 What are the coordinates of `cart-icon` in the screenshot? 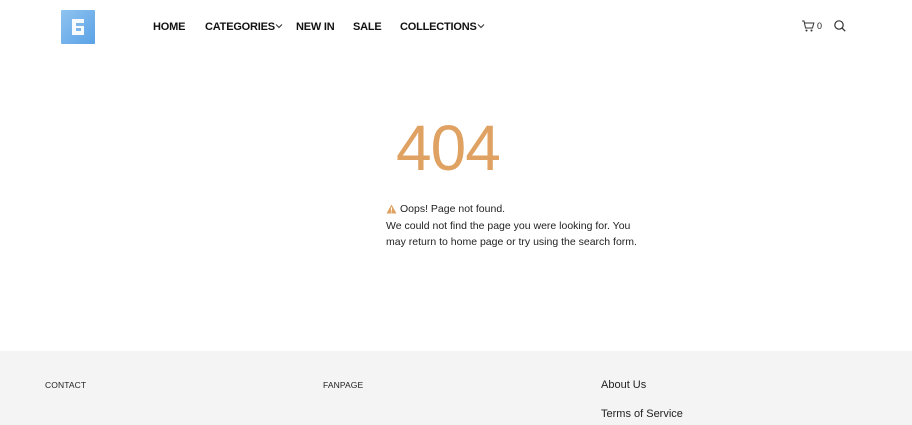 It's located at (808, 26).